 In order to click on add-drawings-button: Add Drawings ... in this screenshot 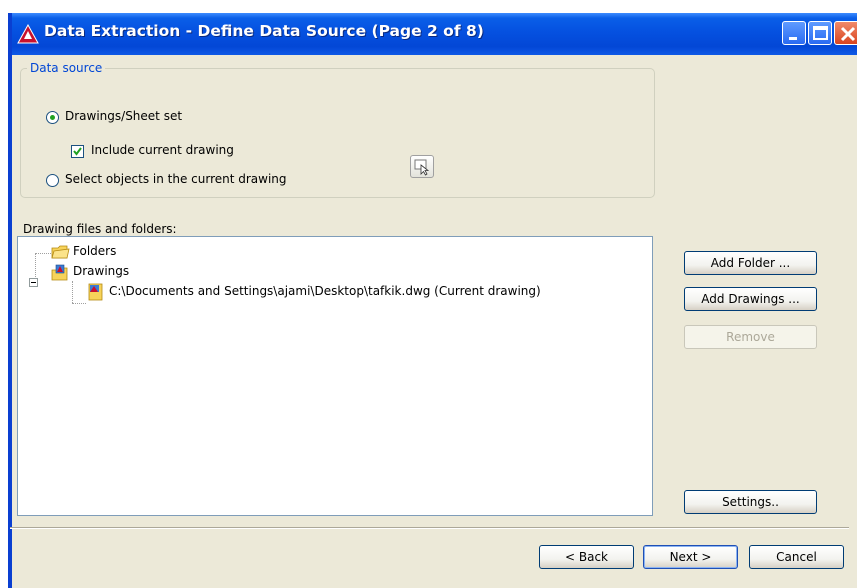, I will do `click(750, 299)`.